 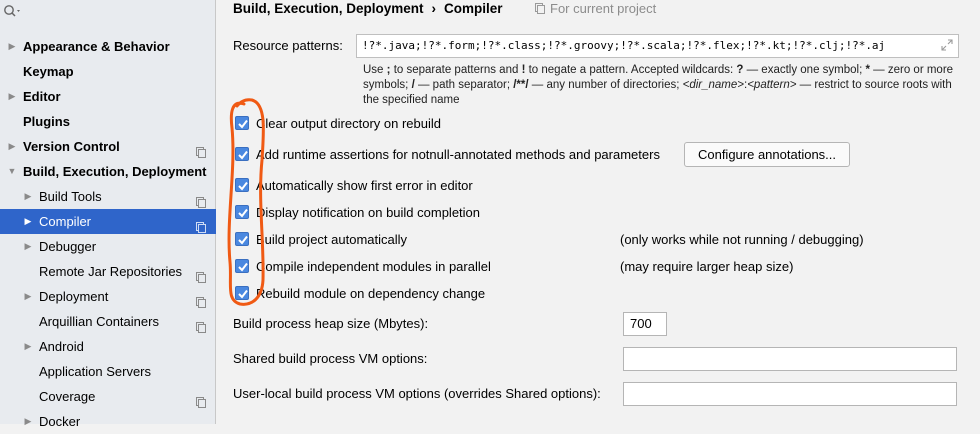 I want to click on sidebar-item-label: Deployment, so click(x=74, y=296).